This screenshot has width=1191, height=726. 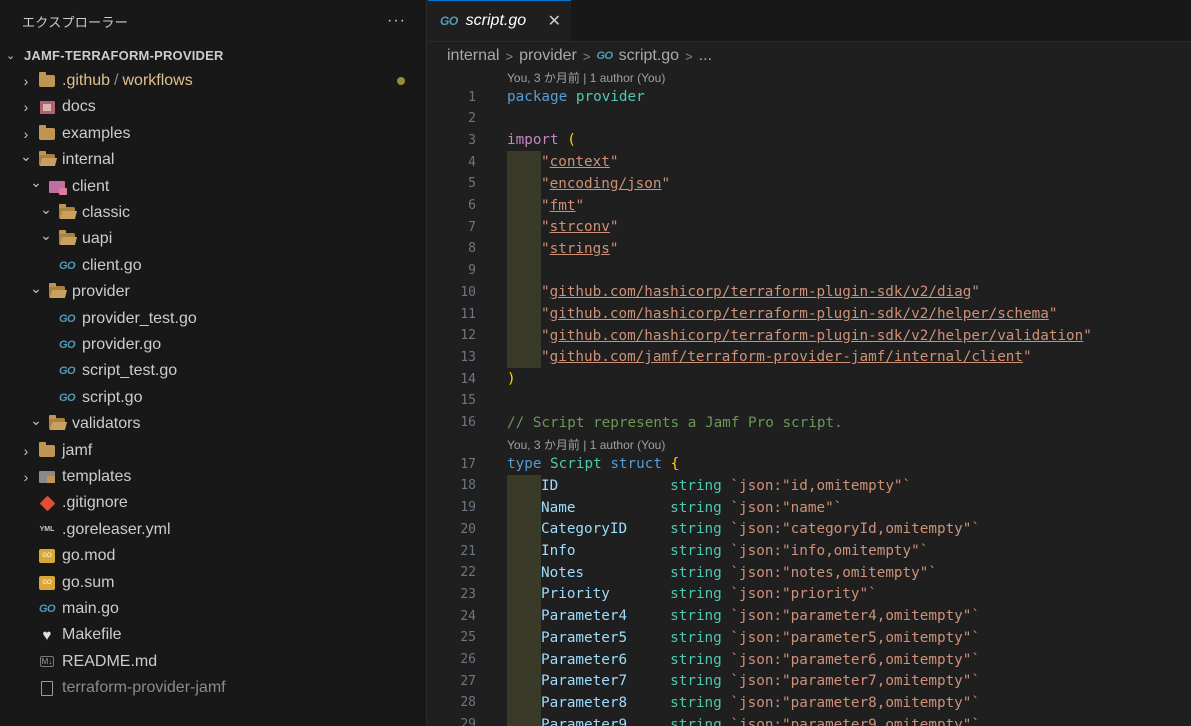 What do you see at coordinates (649, 56) in the screenshot?
I see `breadcrumb-file: script.go` at bounding box center [649, 56].